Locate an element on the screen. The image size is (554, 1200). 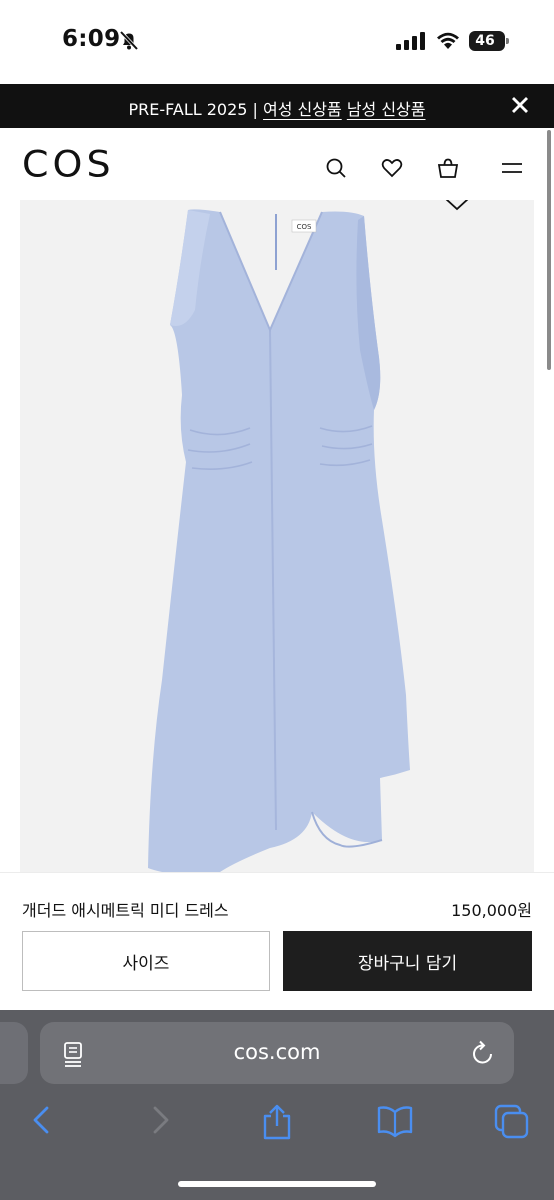
battery-icon: 46 is located at coordinates (489, 41).